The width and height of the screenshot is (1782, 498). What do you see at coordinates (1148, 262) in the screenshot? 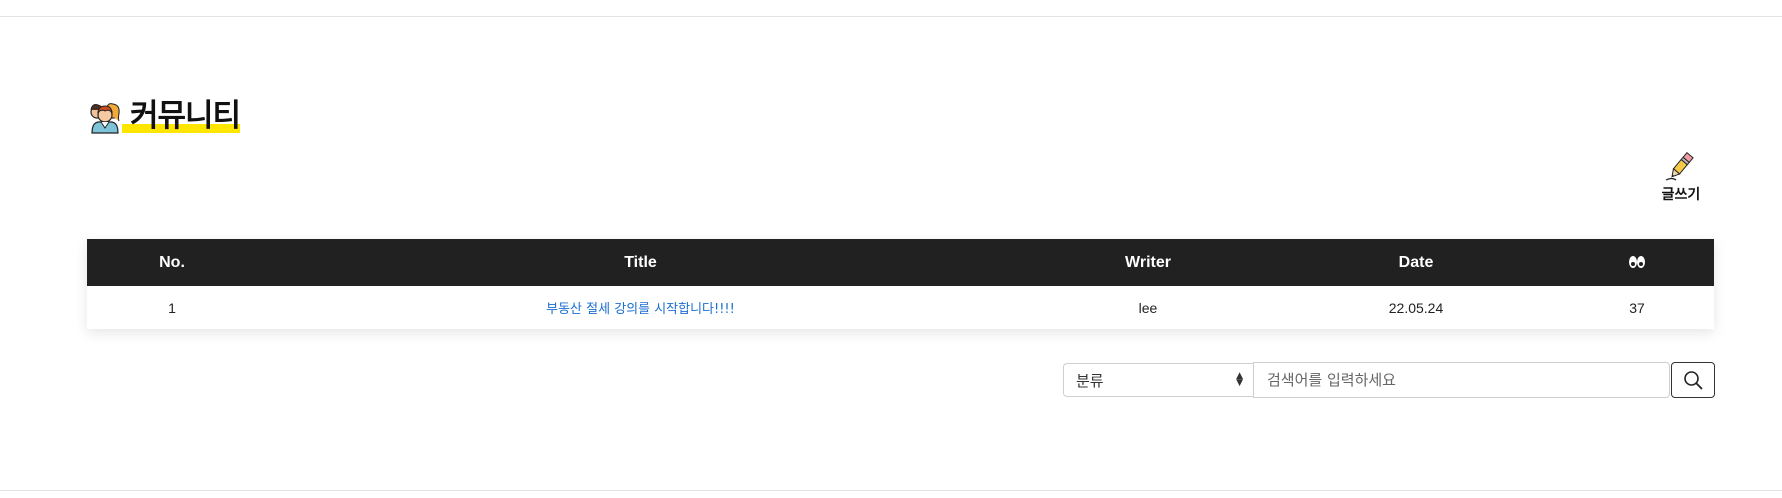
I see `column-header-writer: Writer` at bounding box center [1148, 262].